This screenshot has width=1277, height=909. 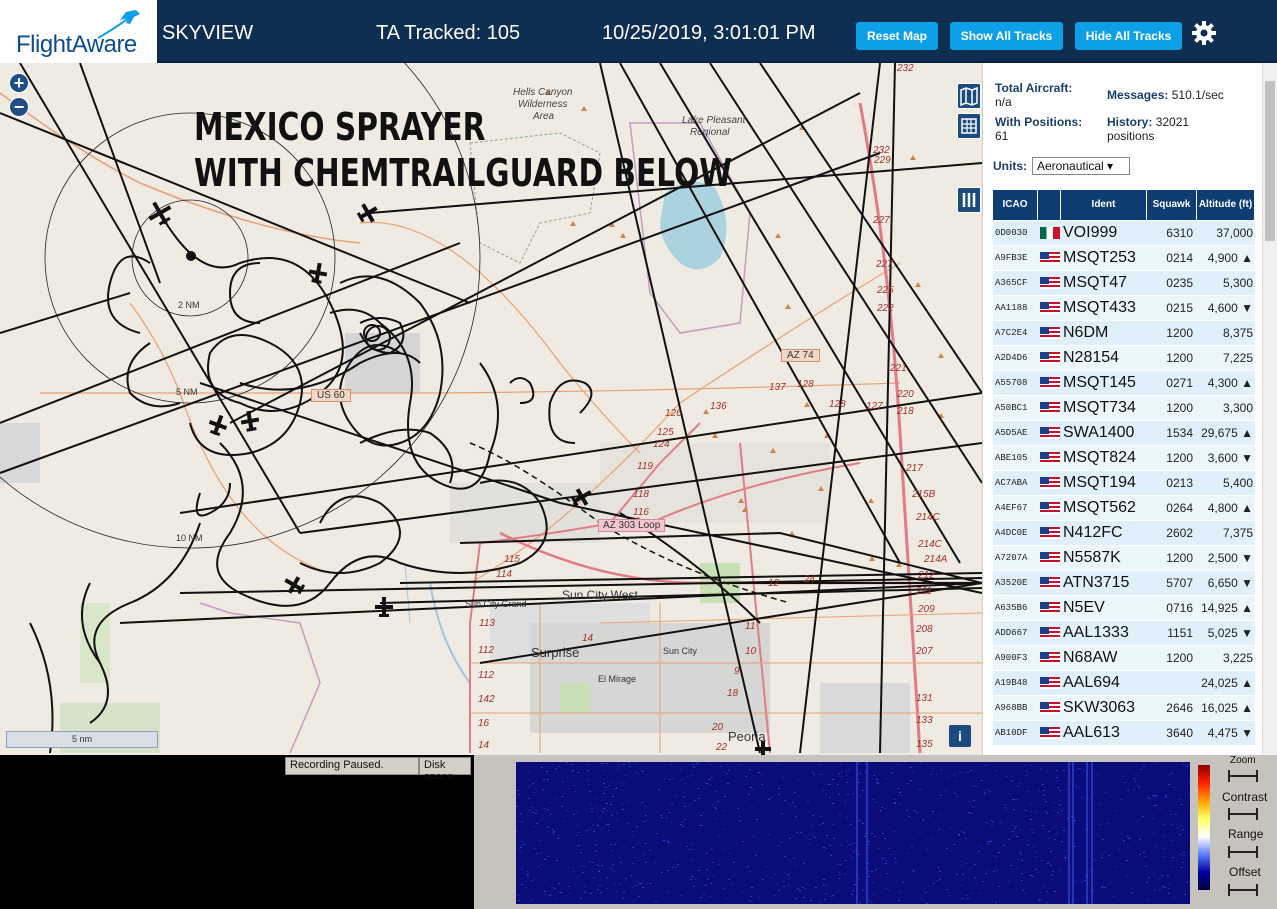 What do you see at coordinates (1124, 383) in the screenshot?
I see `table-row: A55708 MSQT145 0271 4,300 ▲` at bounding box center [1124, 383].